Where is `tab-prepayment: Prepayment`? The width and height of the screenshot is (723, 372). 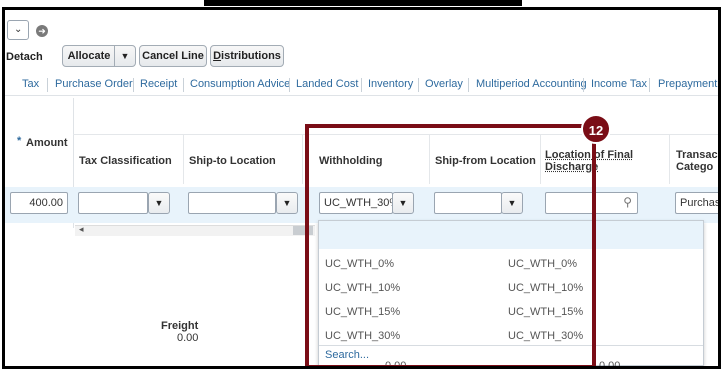
tab-prepayment: Prepayment is located at coordinates (687, 84).